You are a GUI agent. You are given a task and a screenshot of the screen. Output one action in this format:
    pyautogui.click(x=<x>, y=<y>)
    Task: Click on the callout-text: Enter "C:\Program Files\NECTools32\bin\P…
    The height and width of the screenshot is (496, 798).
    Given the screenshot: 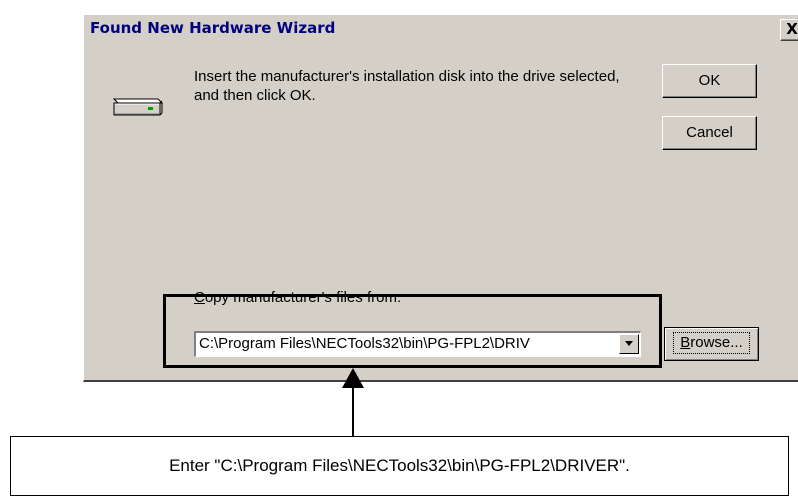 What is the action you would take?
    pyautogui.click(x=399, y=465)
    